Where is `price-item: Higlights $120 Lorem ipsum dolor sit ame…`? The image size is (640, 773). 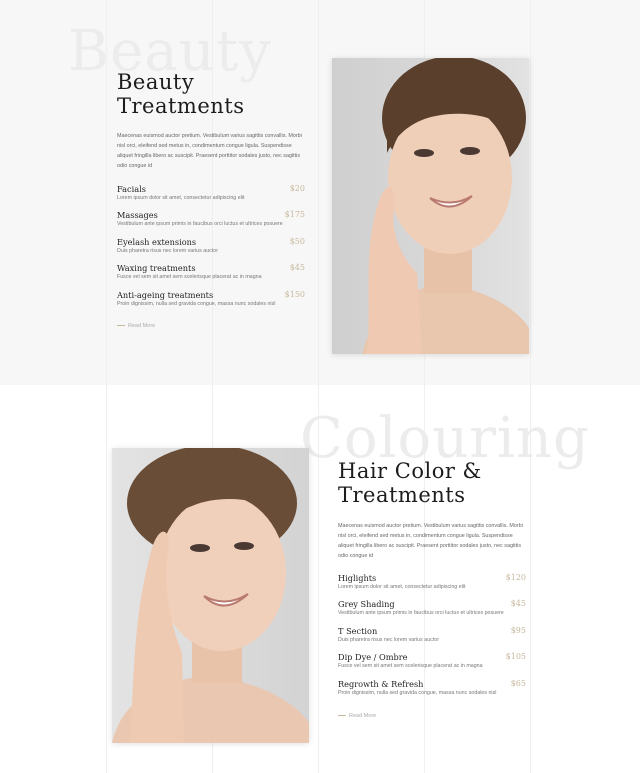 price-item: Higlights $120 Lorem ipsum dolor sit ame… is located at coordinates (432, 586).